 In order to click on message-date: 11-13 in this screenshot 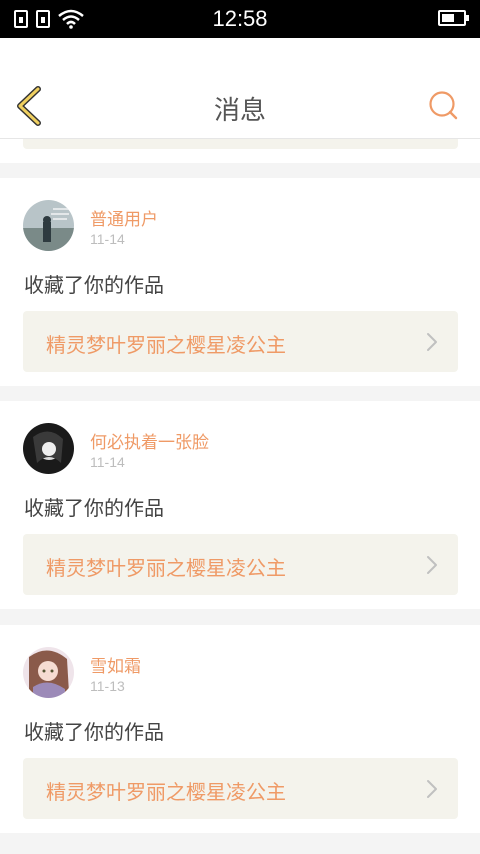, I will do `click(107, 686)`.